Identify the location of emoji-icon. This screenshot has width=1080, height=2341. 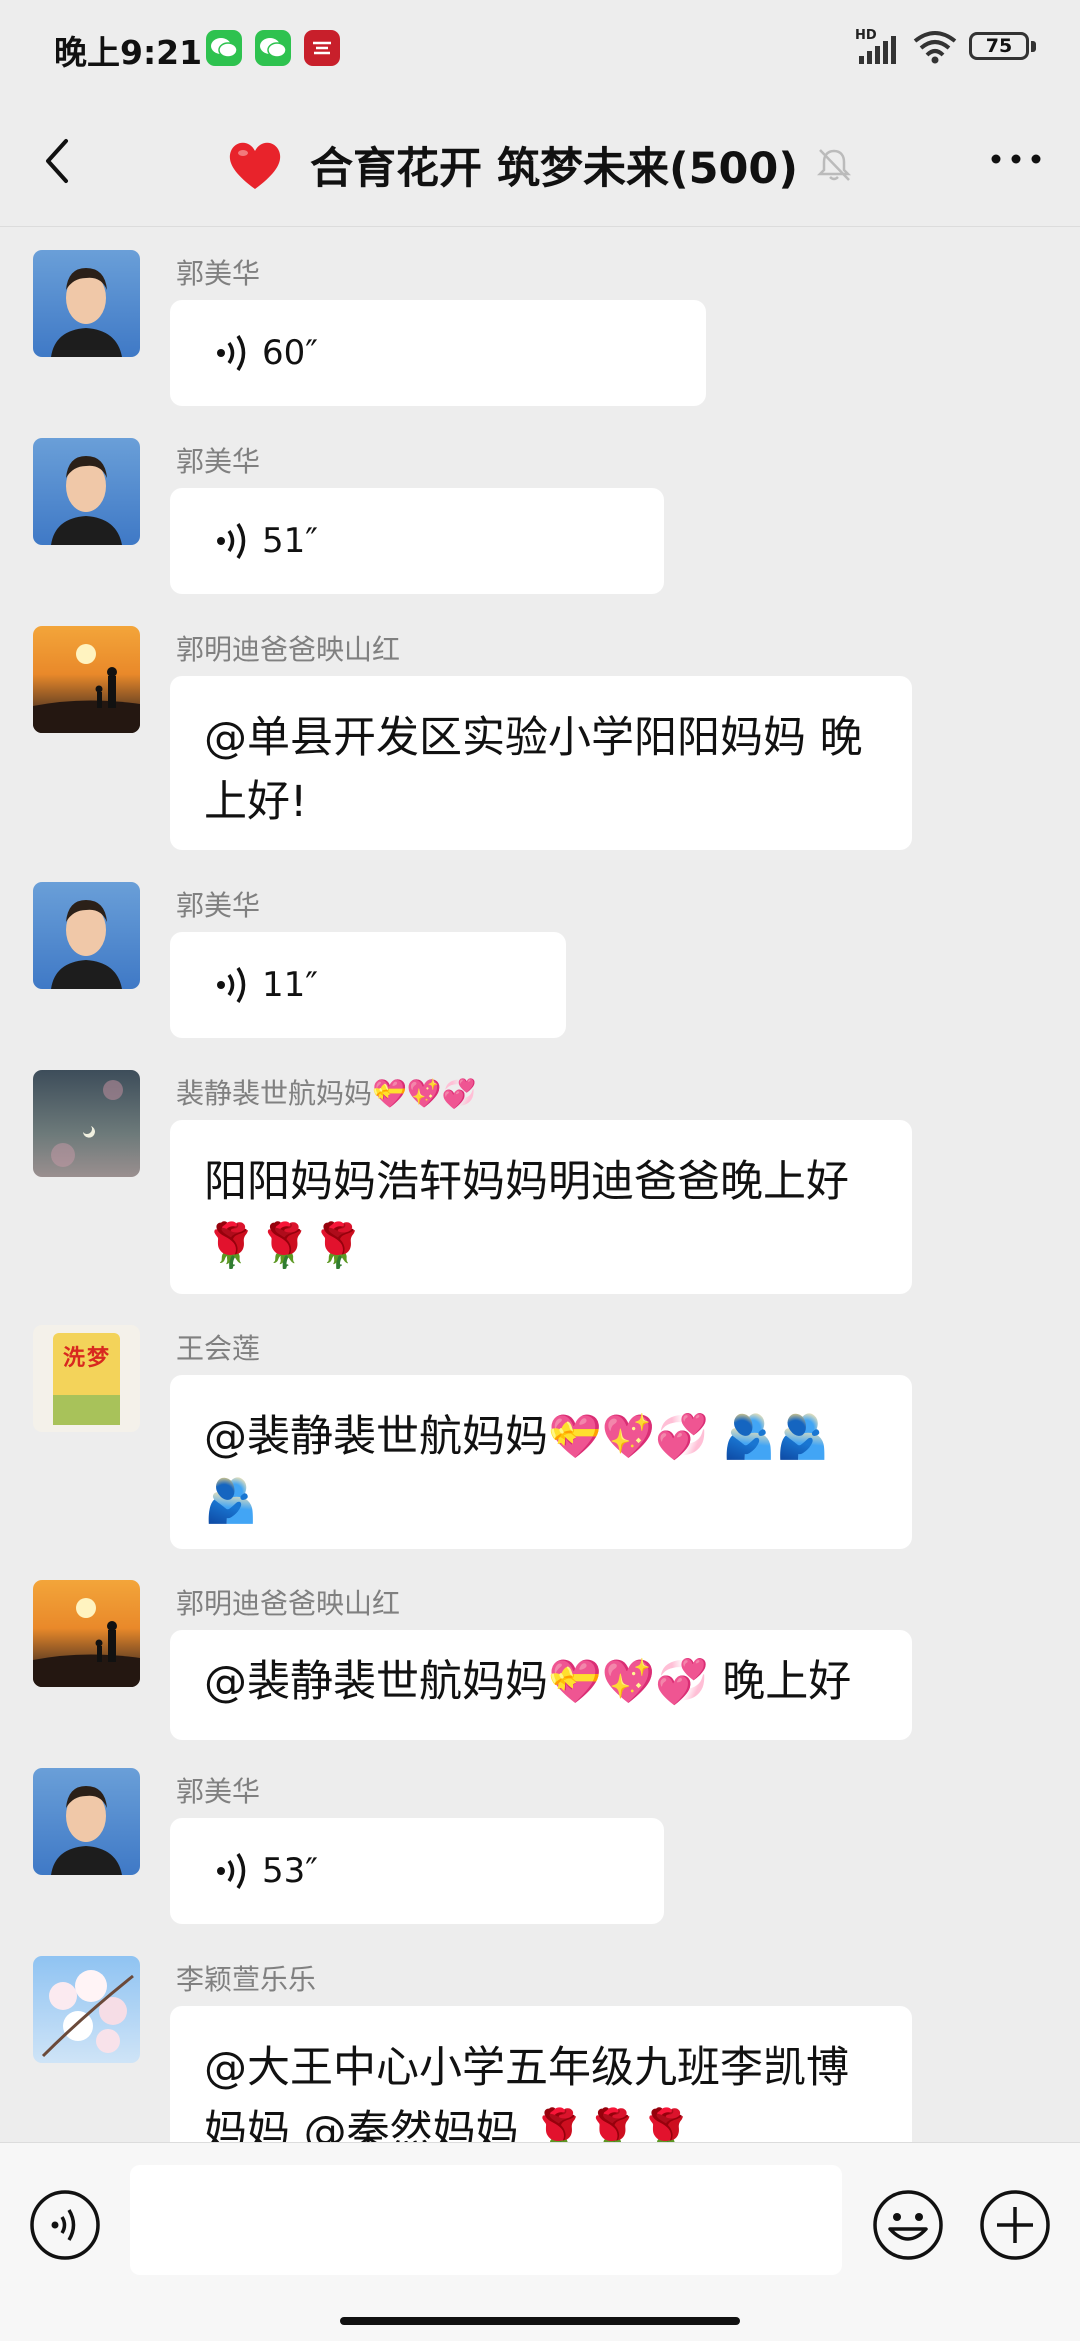
(908, 2225).